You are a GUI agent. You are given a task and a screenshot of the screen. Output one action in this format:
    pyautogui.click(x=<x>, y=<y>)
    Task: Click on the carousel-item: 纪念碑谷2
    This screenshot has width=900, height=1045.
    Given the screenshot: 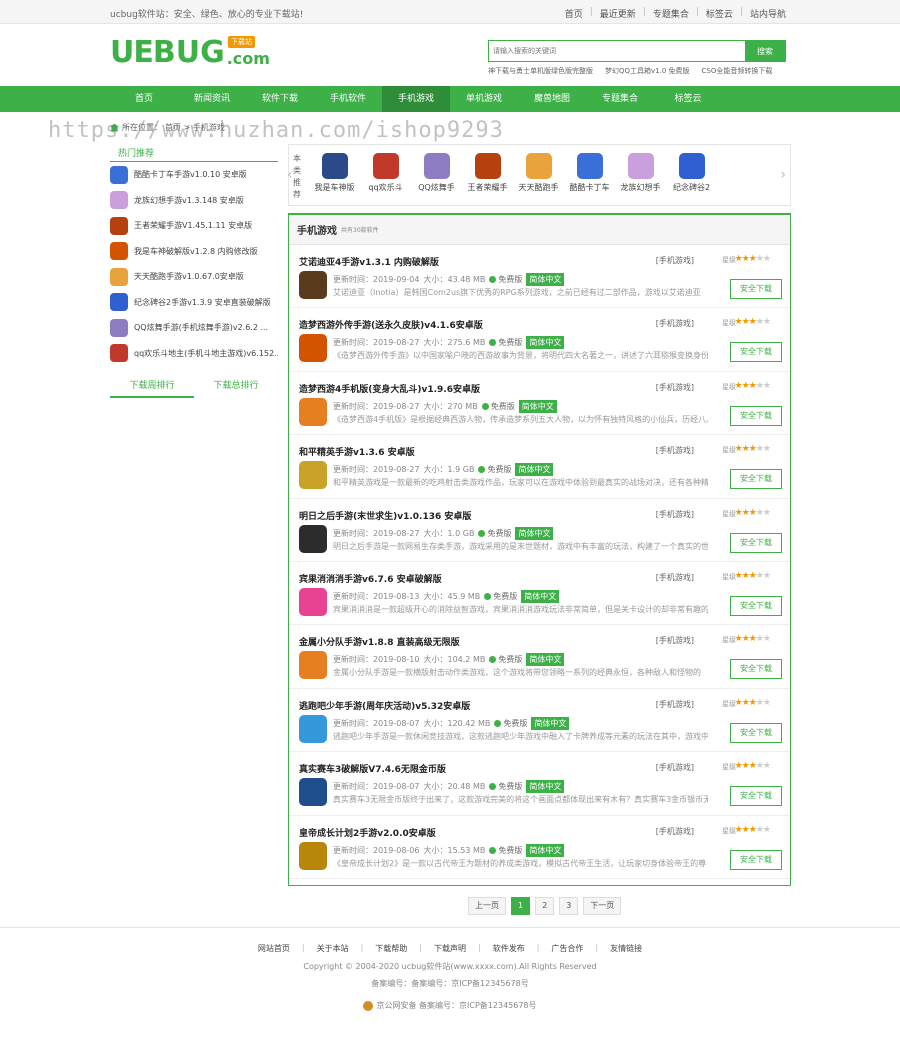 What is the action you would take?
    pyautogui.click(x=691, y=173)
    